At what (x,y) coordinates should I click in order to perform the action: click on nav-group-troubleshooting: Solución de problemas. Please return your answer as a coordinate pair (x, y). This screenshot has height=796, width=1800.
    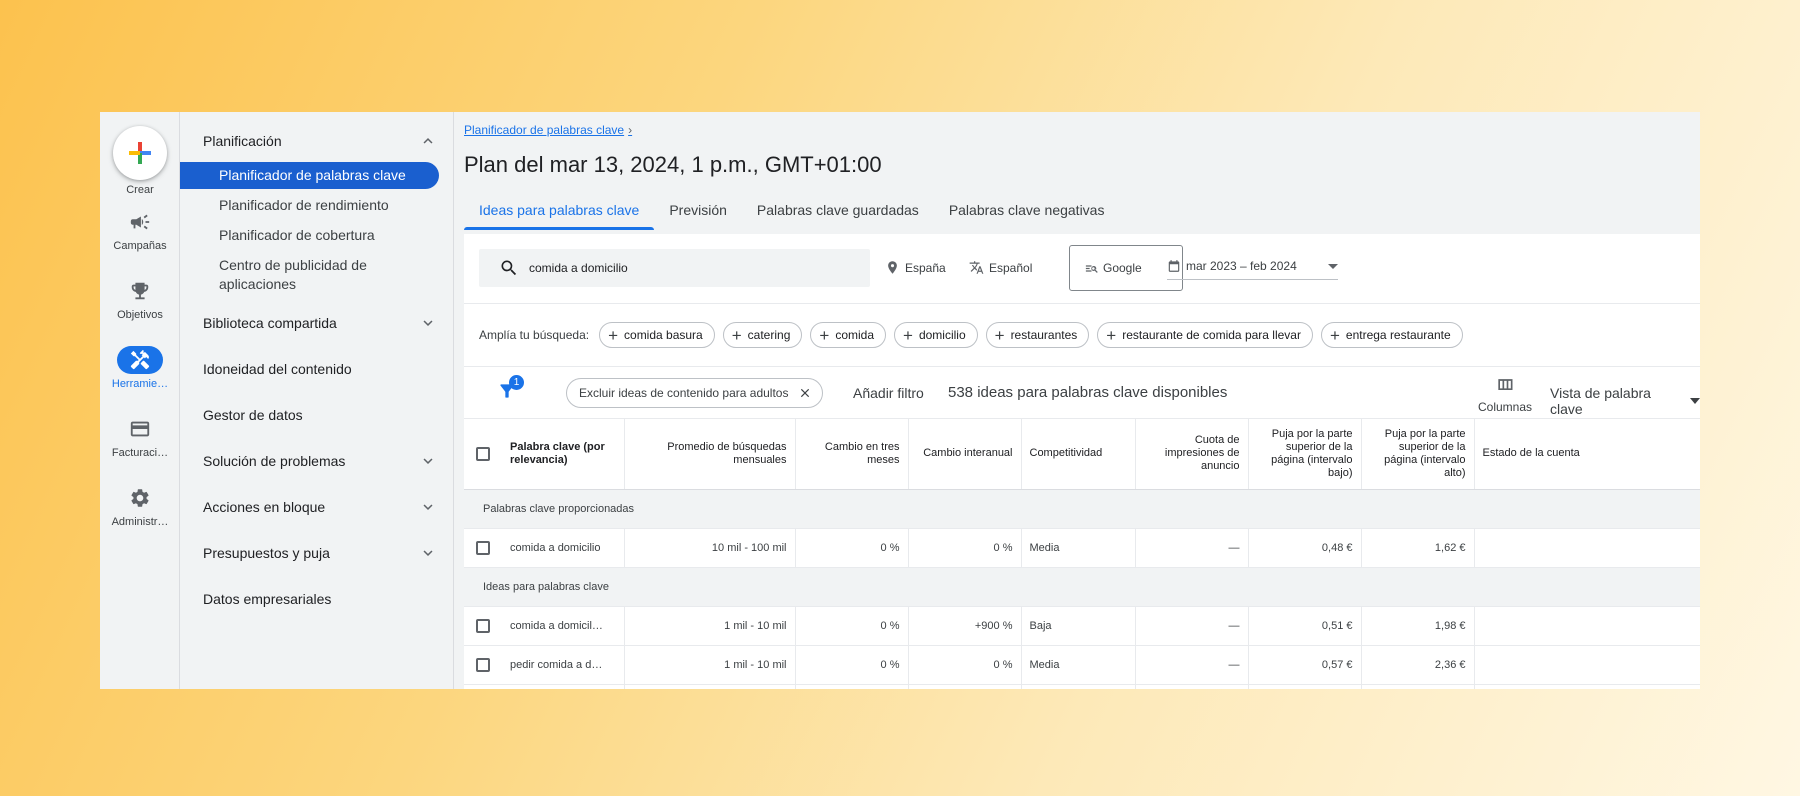
    Looking at the image, I should click on (316, 461).